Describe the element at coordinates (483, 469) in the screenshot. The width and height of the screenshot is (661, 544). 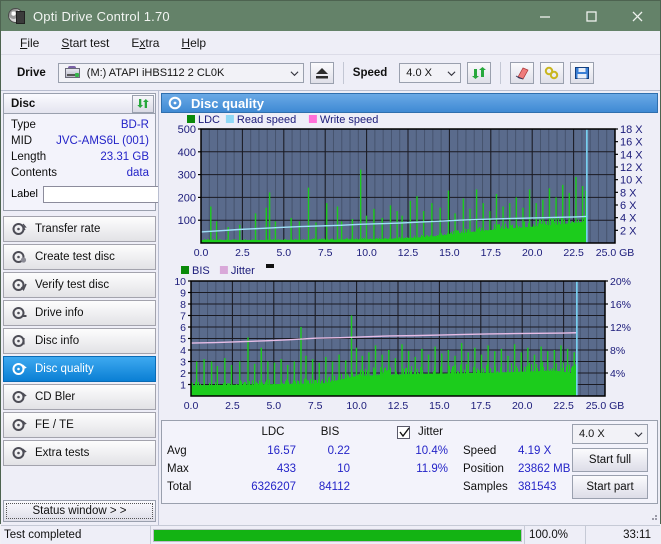
I see `stats-position-label: Position` at that location.